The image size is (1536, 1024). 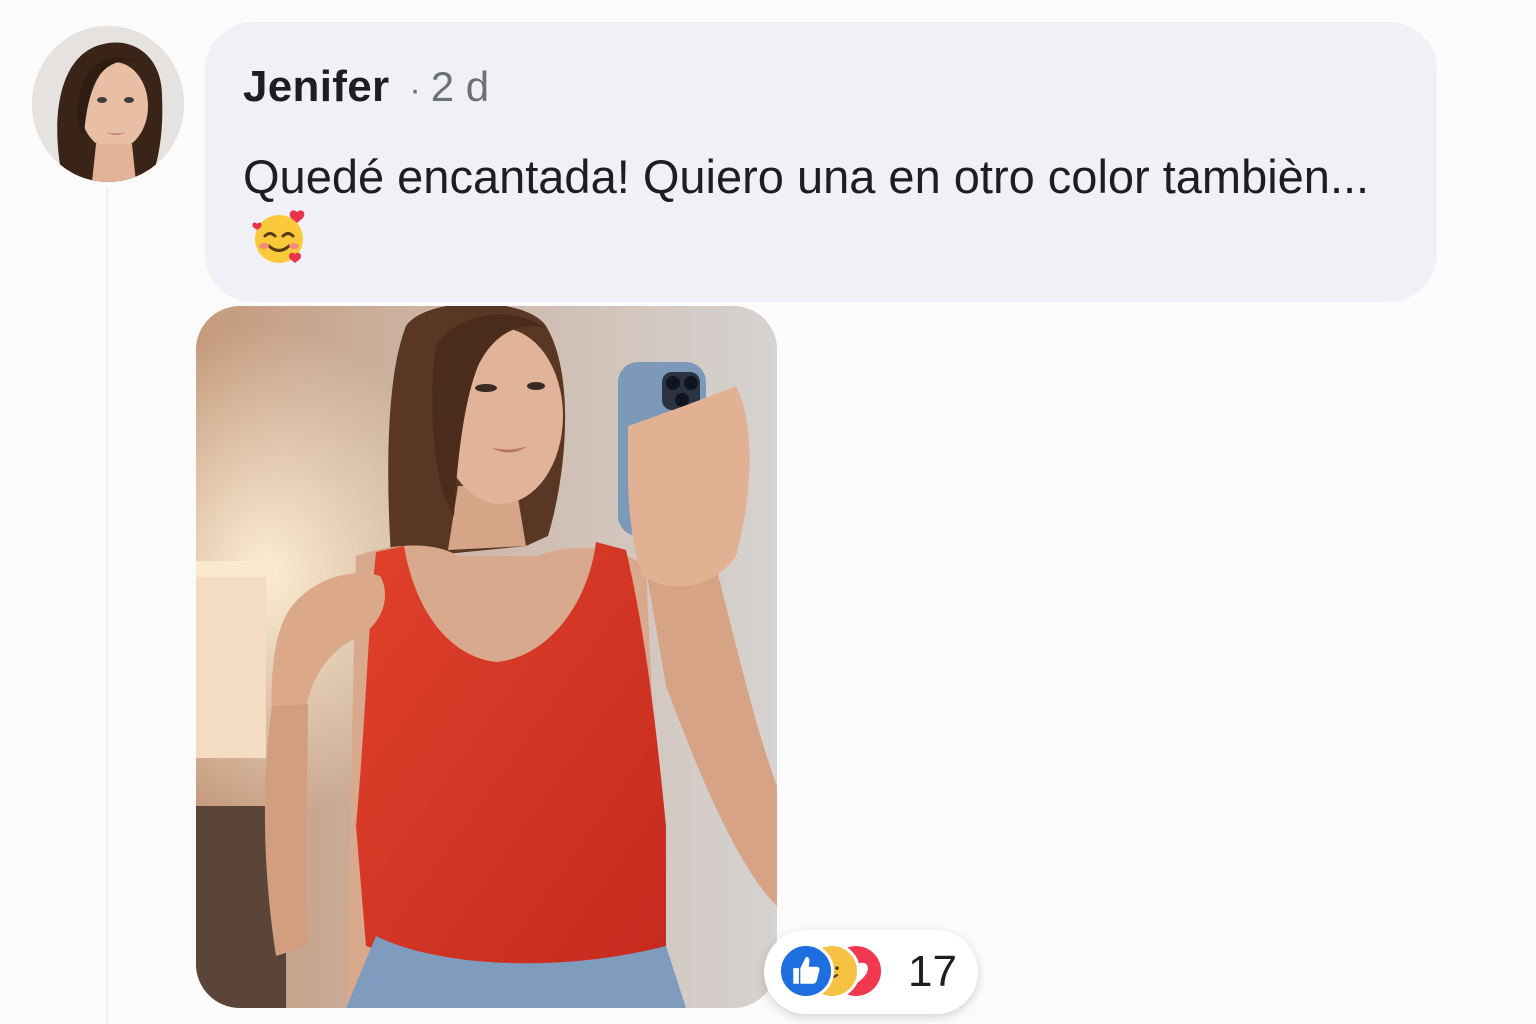 I want to click on reactions-summary: 17, so click(x=871, y=972).